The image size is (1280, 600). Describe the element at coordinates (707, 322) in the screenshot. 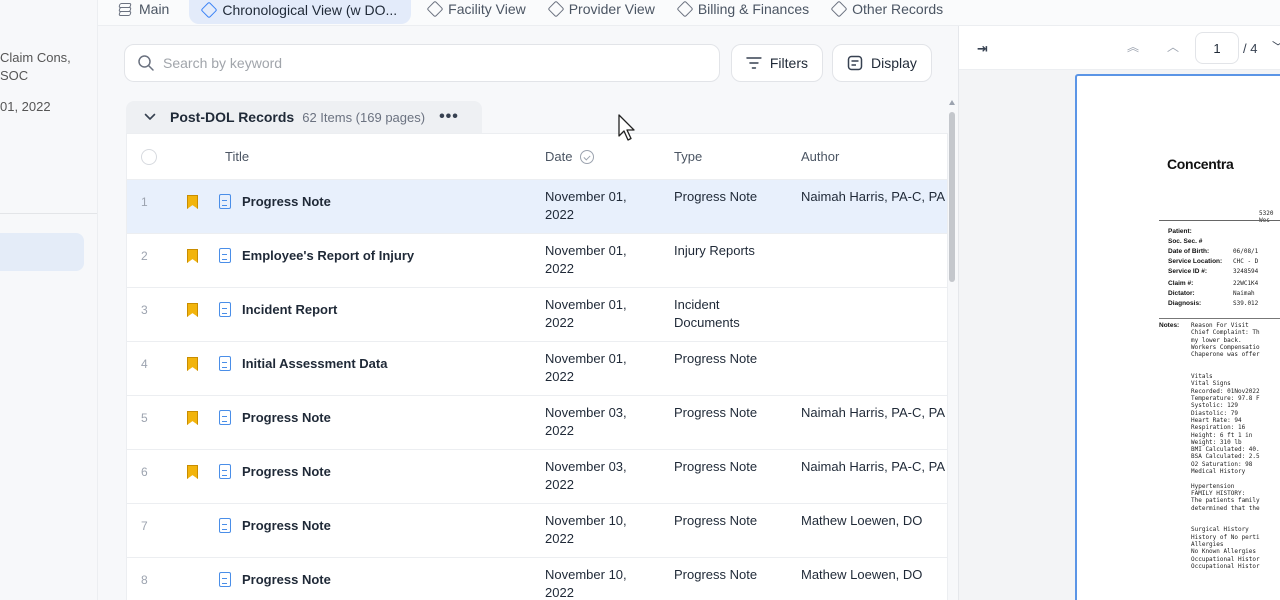

I see `row-type-line: Documents` at that location.